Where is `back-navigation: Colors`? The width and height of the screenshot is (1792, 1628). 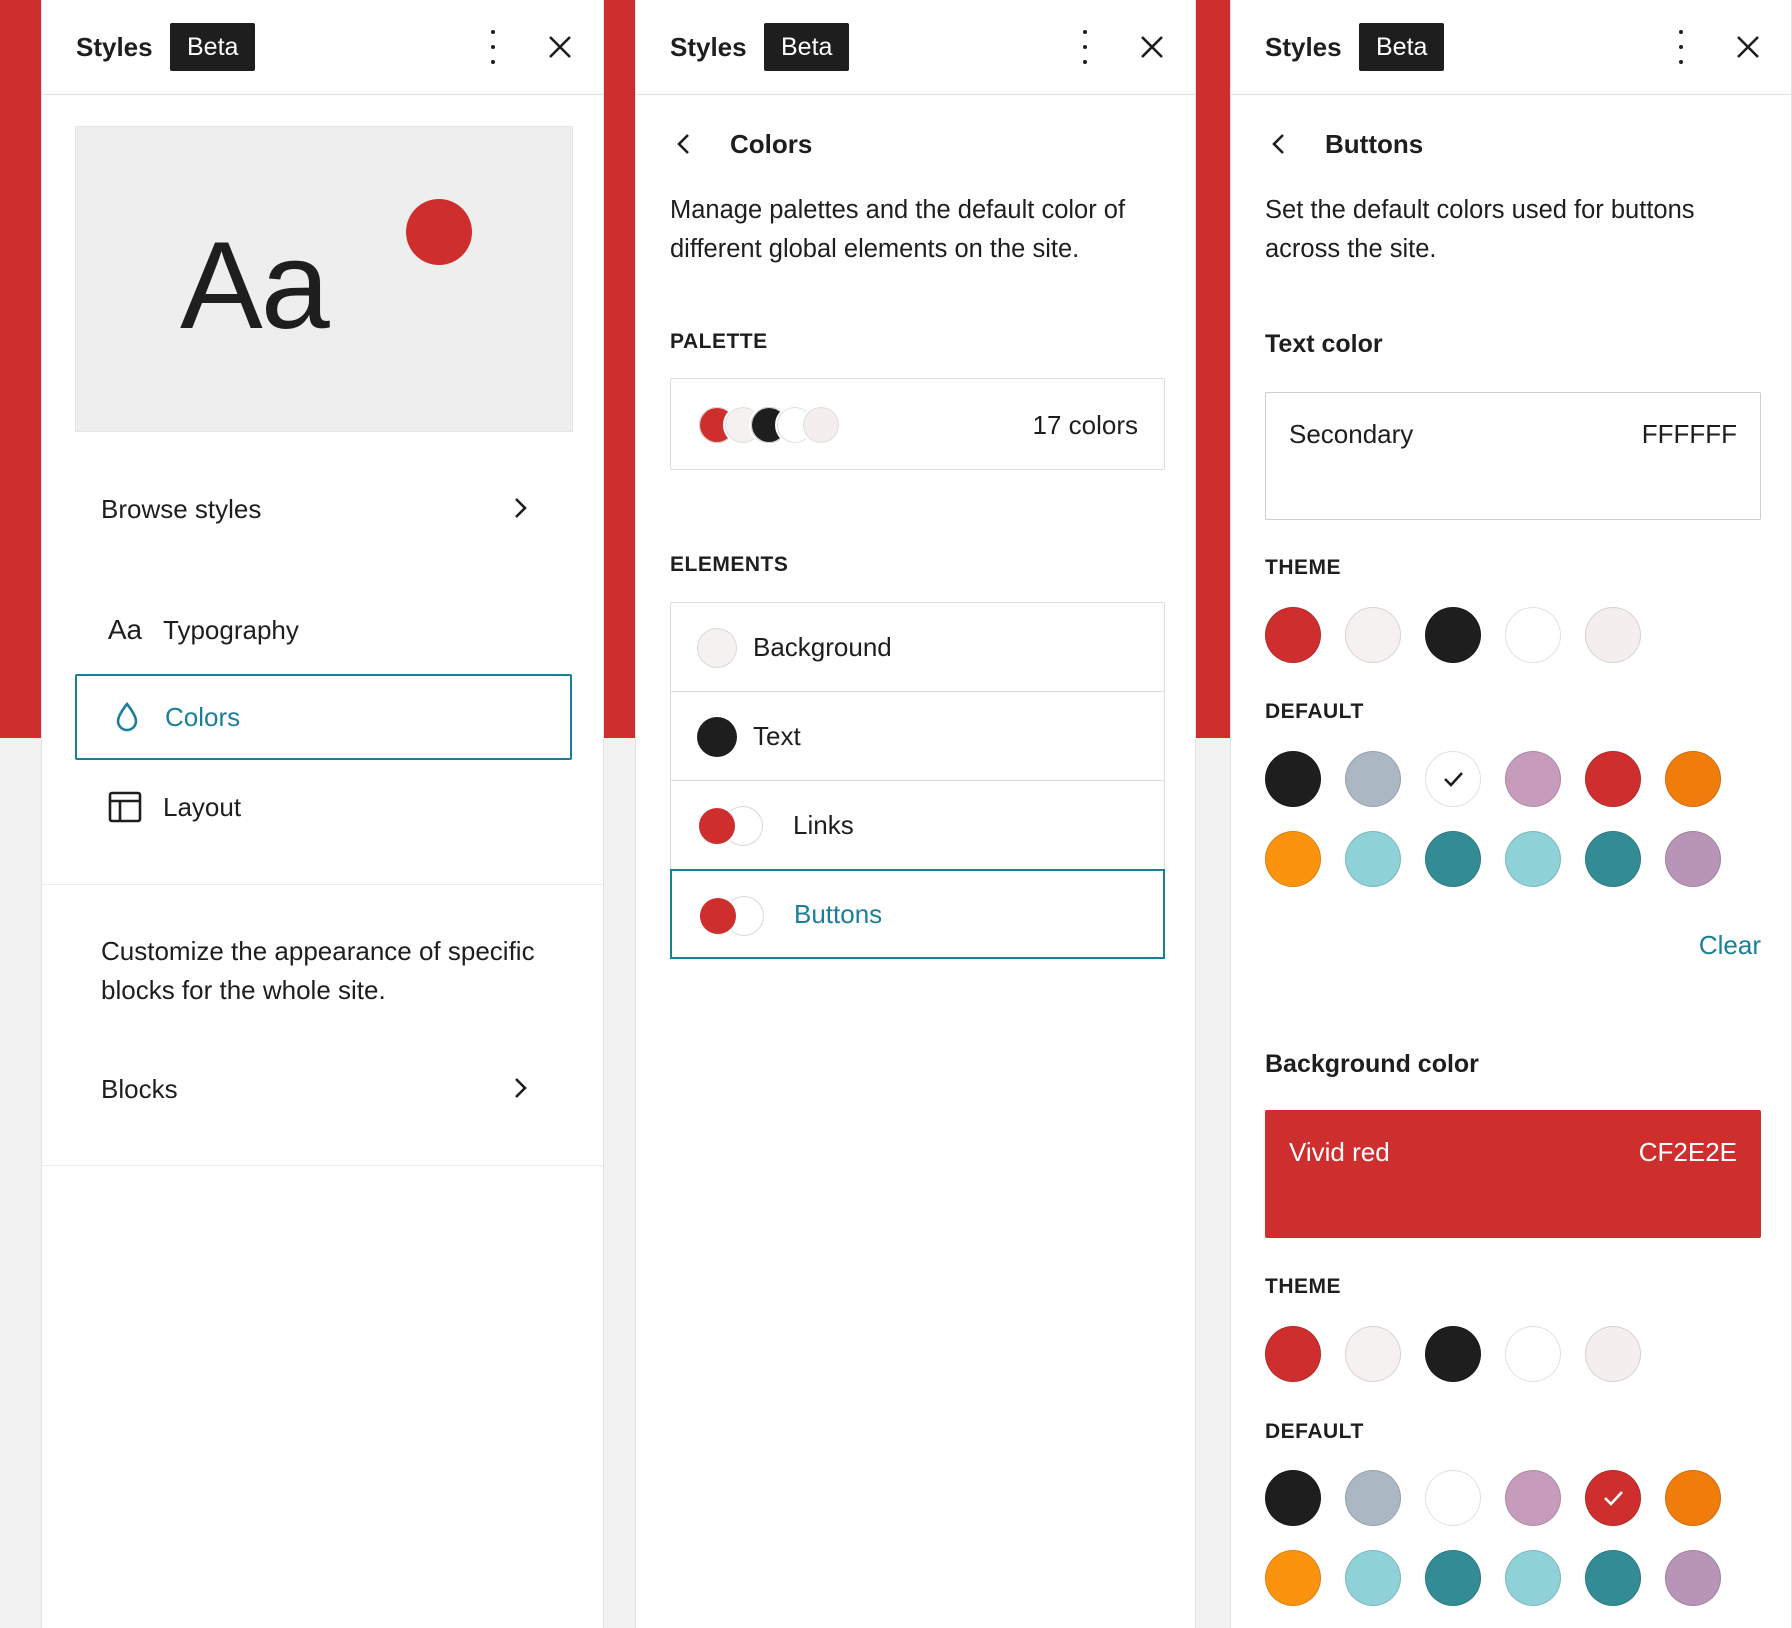
back-navigation: Colors is located at coordinates (741, 144).